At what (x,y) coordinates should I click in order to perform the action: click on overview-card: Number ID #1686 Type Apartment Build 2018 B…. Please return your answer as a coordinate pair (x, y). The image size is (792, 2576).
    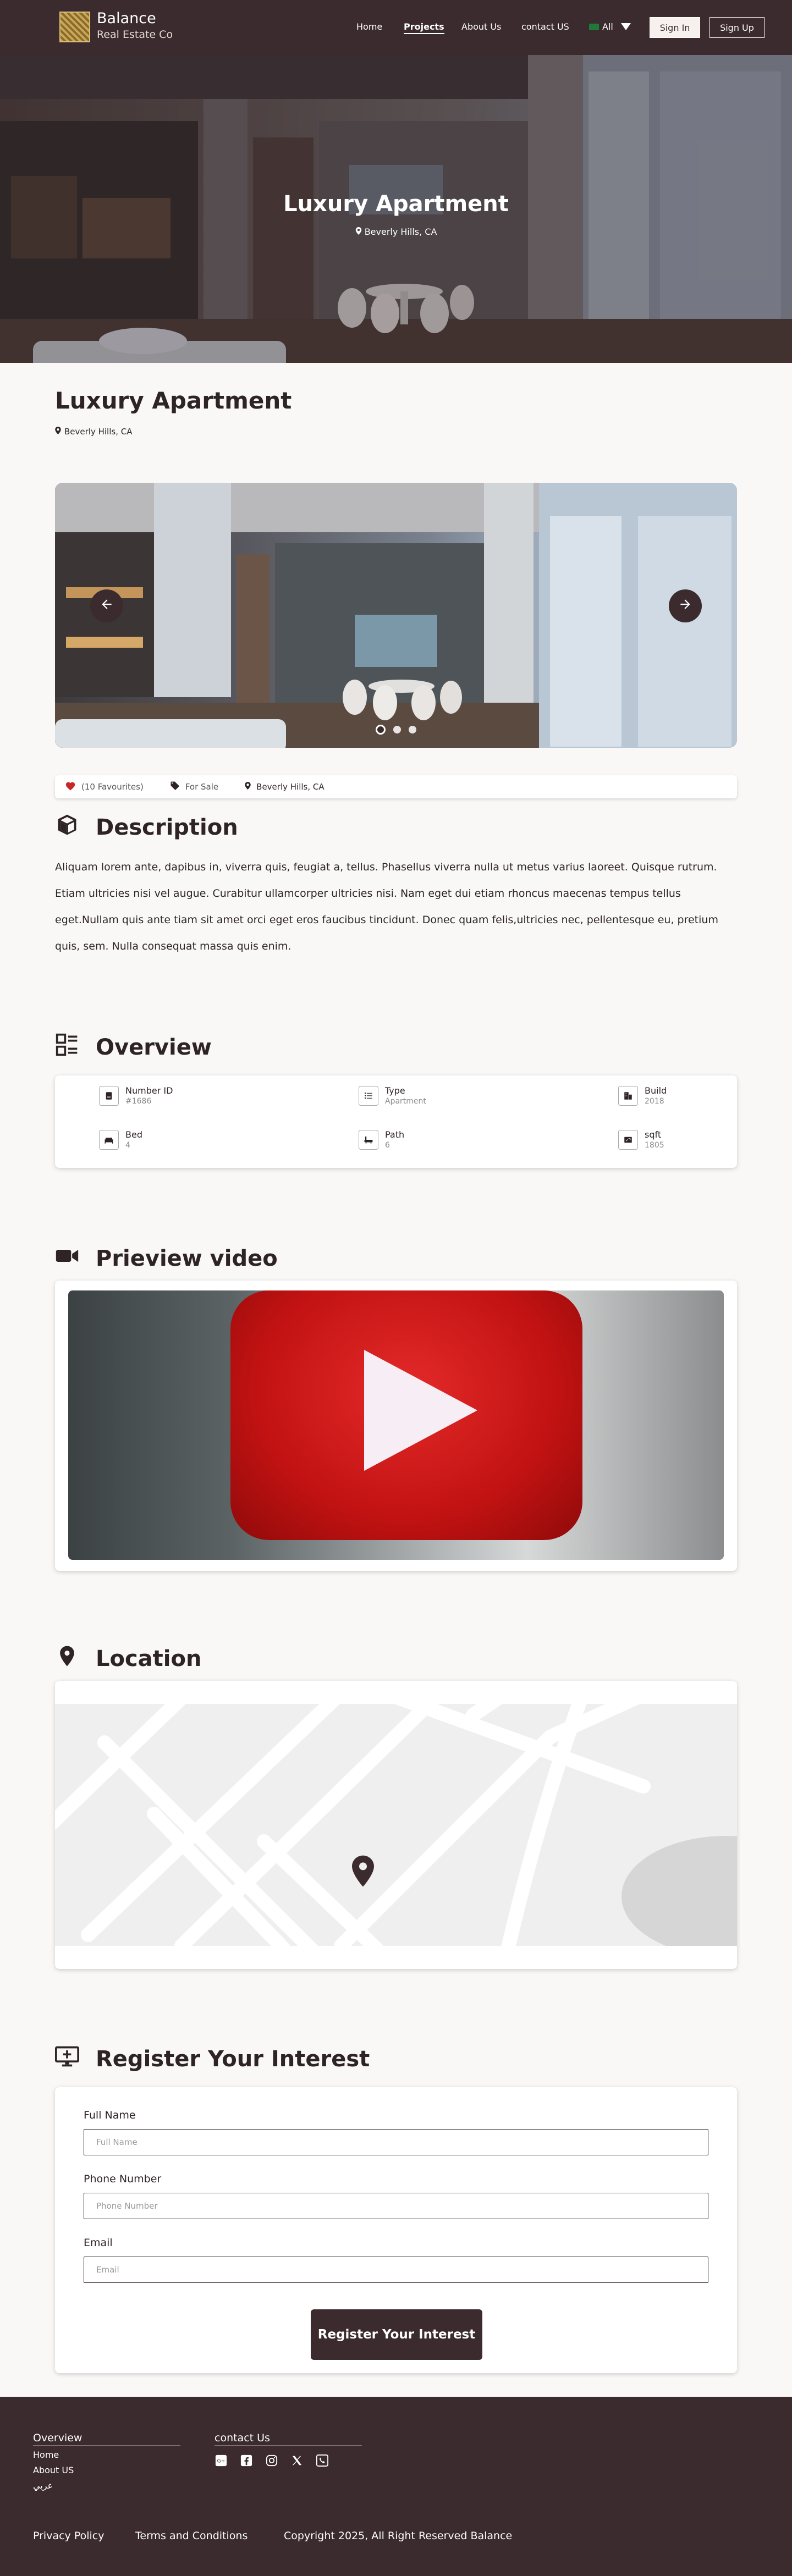
    Looking at the image, I should click on (396, 1121).